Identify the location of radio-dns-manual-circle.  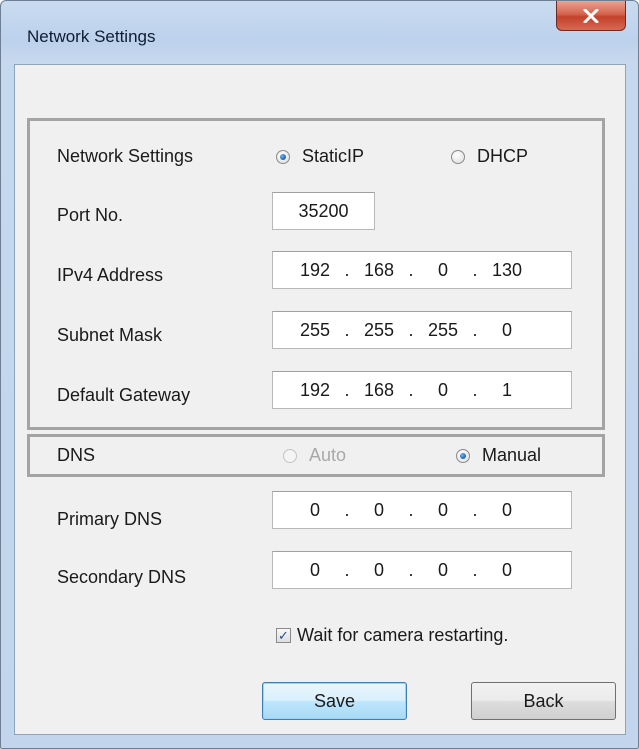
(463, 455).